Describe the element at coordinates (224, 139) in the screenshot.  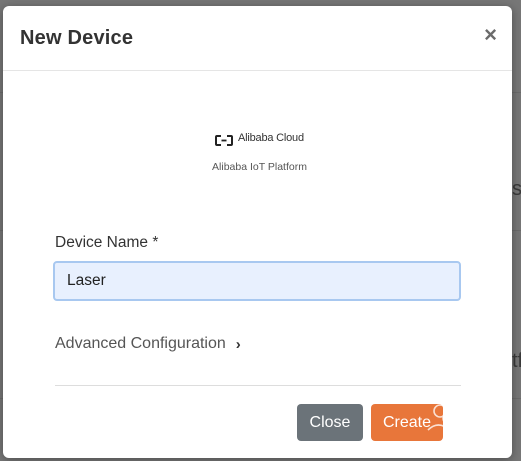
I see `alibaba-cloud-logo-icon` at that location.